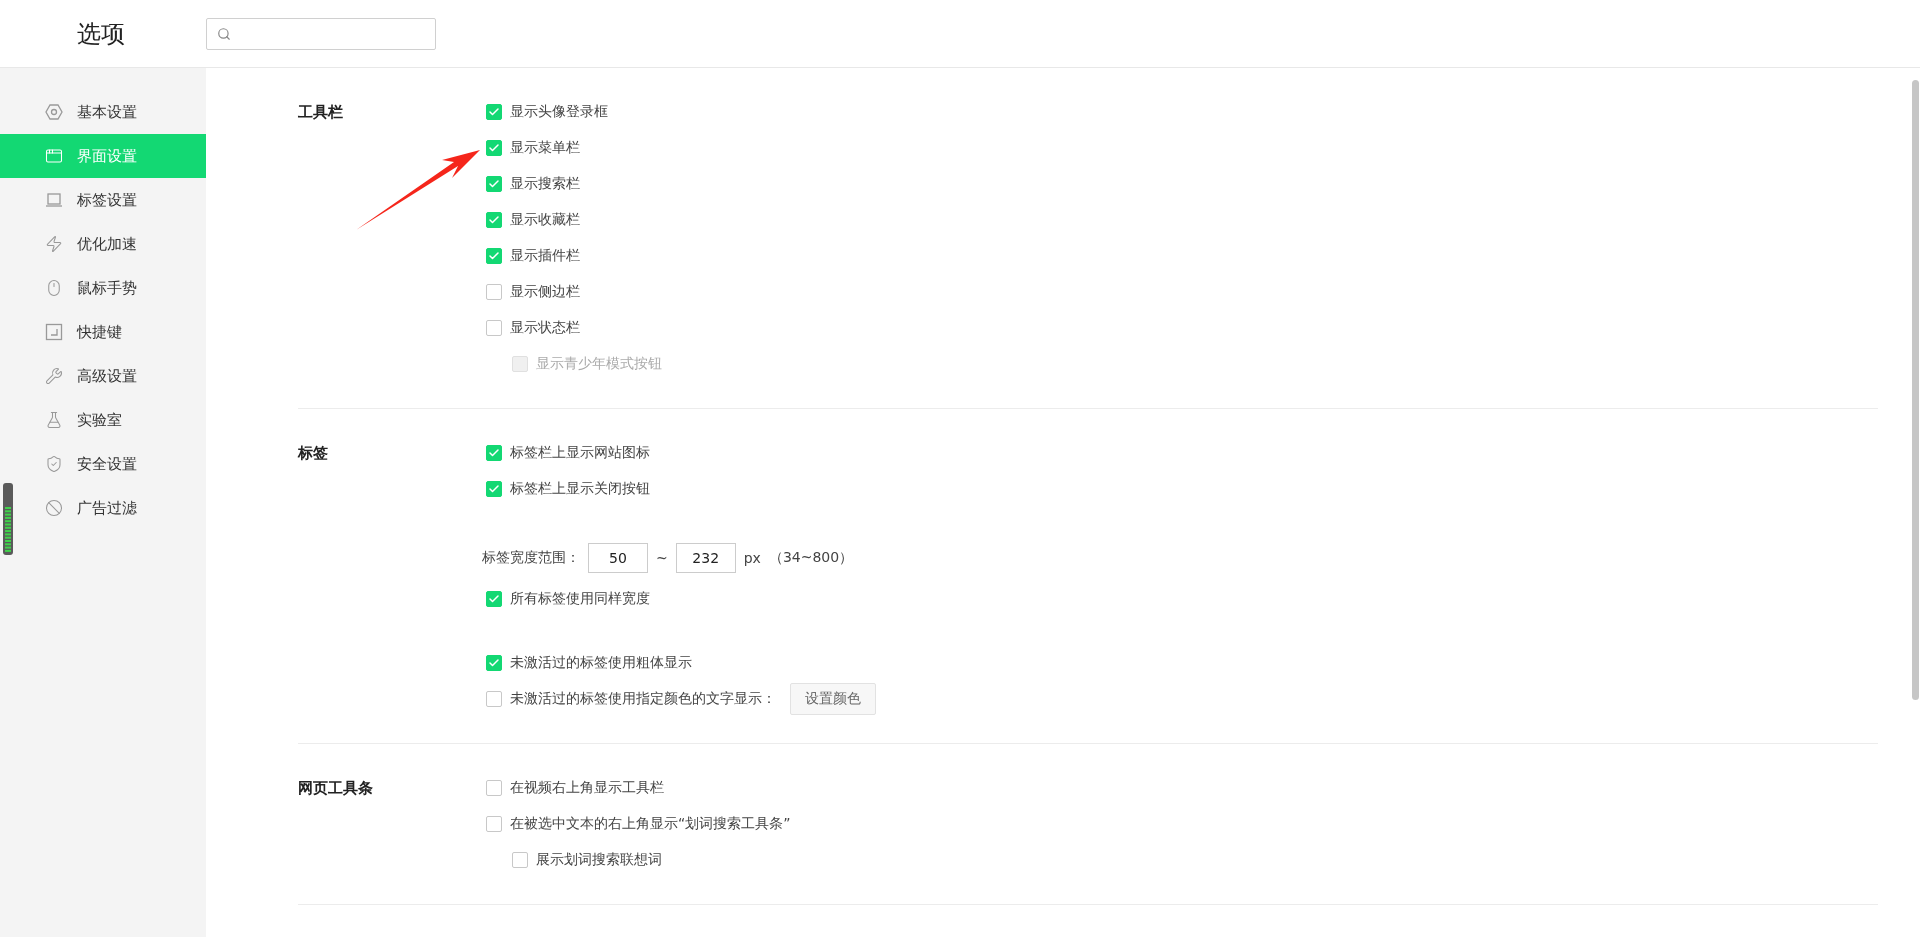  I want to click on section-title: 网页工具条, so click(335, 788).